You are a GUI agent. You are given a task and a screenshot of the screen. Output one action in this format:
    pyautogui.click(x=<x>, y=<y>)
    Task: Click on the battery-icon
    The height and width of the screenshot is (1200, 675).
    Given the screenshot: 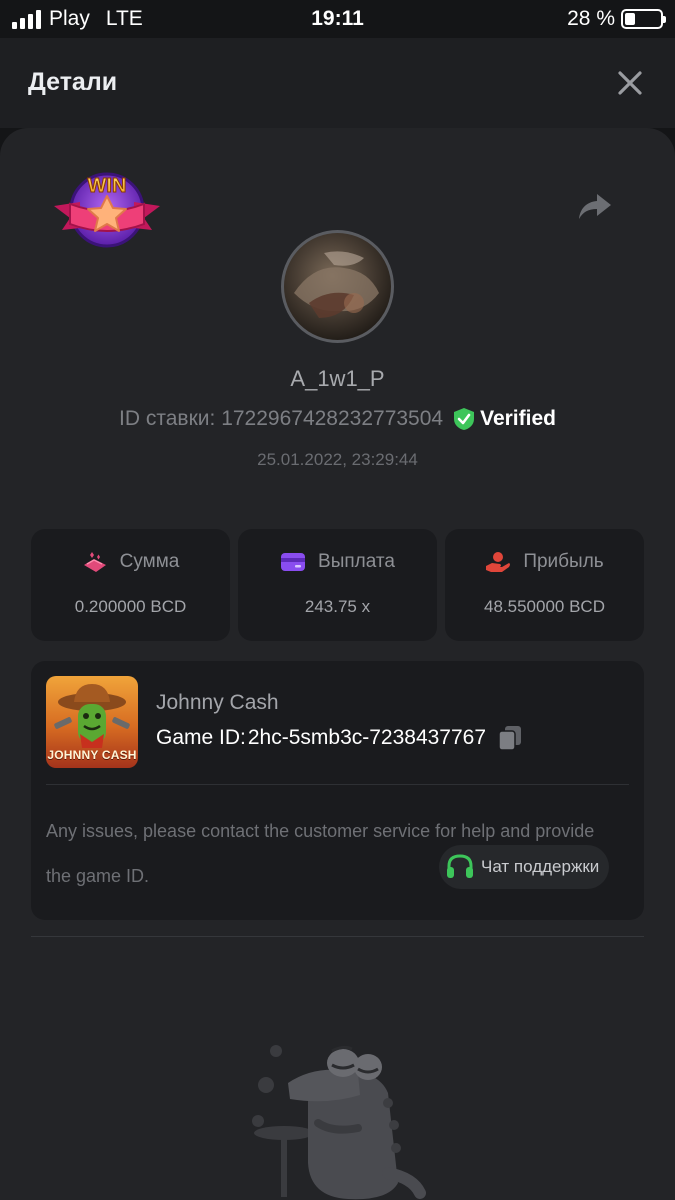 What is the action you would take?
    pyautogui.click(x=643, y=19)
    